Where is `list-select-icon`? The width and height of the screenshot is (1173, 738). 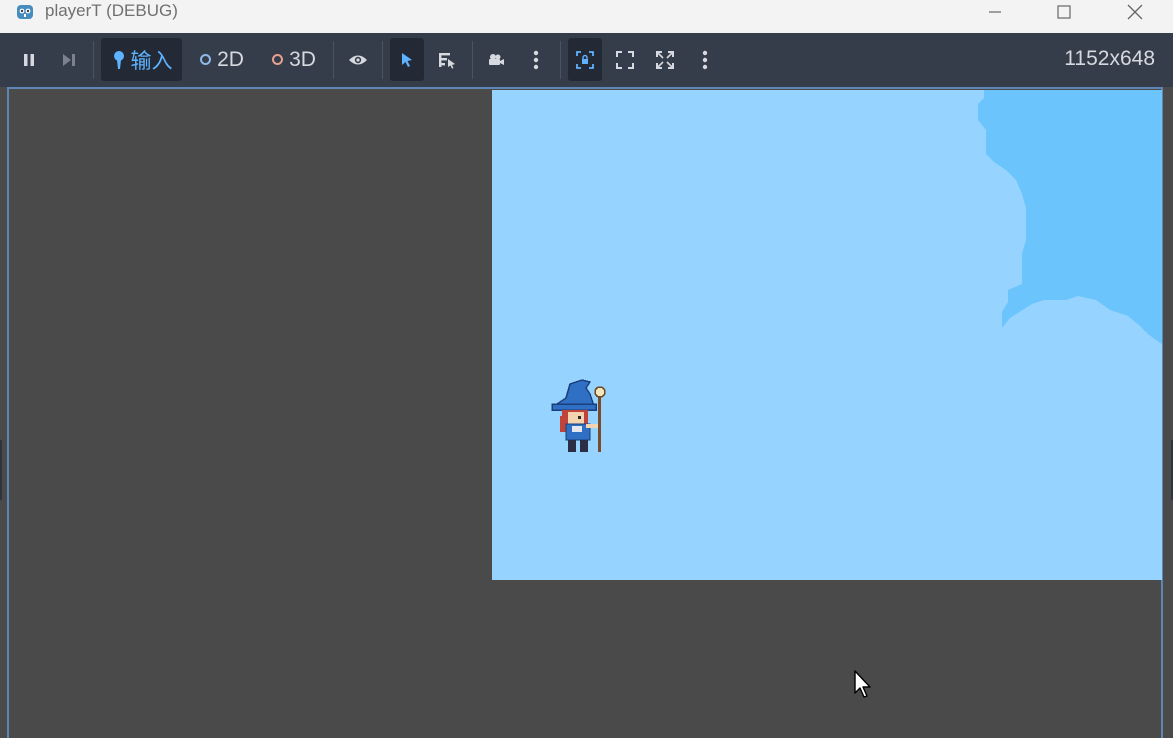 list-select-icon is located at coordinates (447, 60).